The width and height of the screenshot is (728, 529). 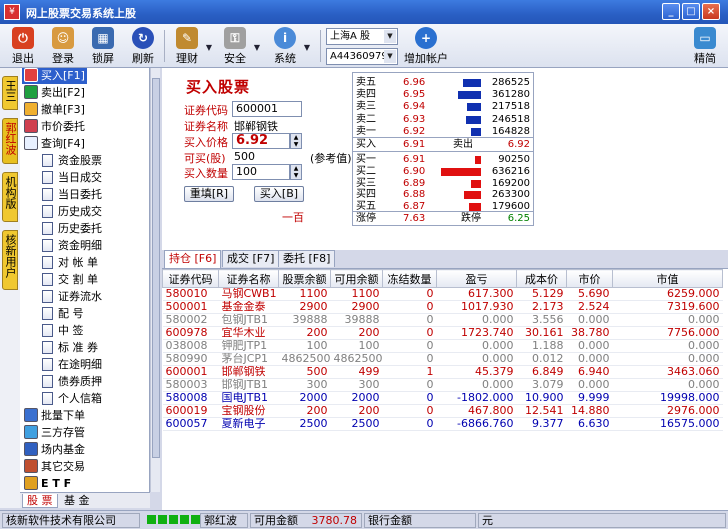 What do you see at coordinates (193, 259) in the screenshot?
I see `tab-holdings: 持仓 [F6]` at bounding box center [193, 259].